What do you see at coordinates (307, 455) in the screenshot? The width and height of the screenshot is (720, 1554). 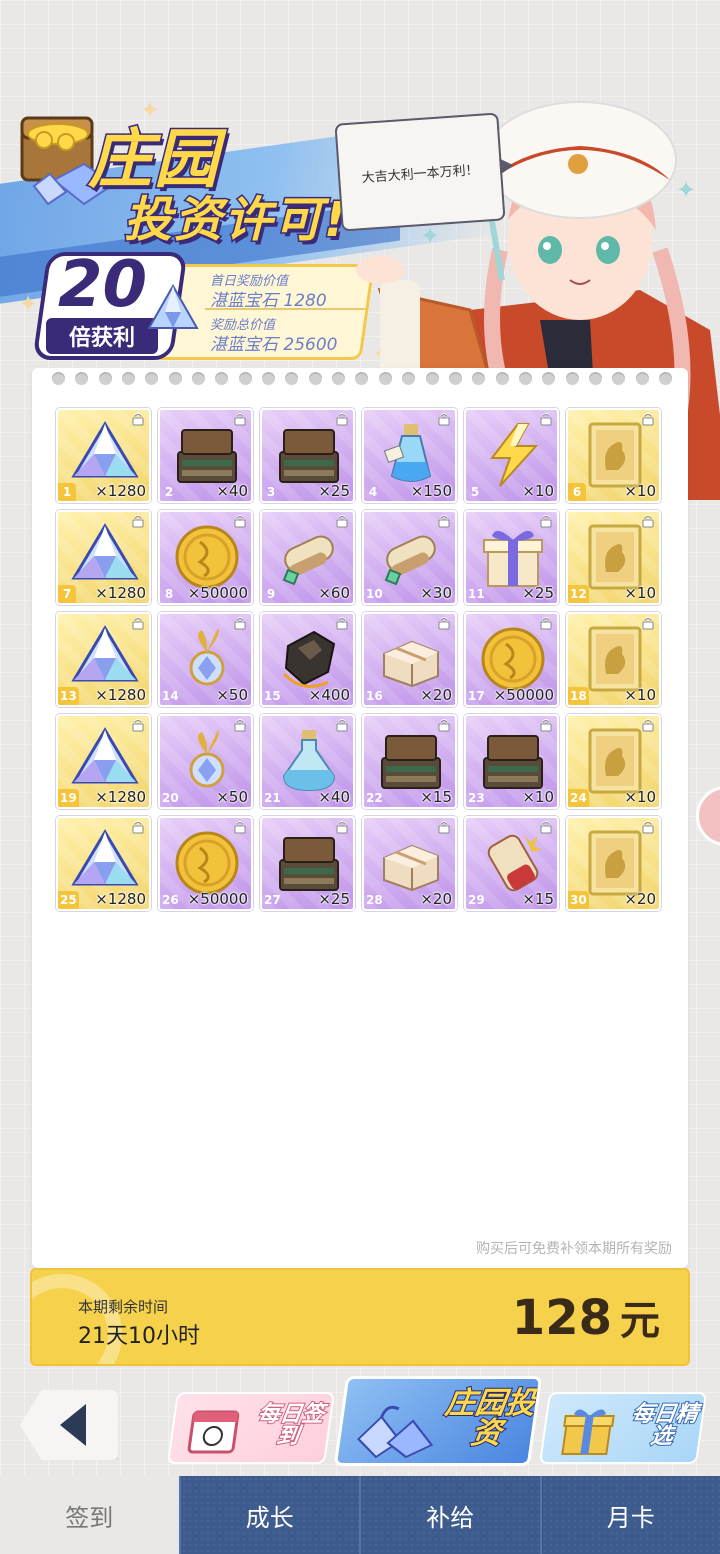 I see `reward-cell: 3 ×25` at bounding box center [307, 455].